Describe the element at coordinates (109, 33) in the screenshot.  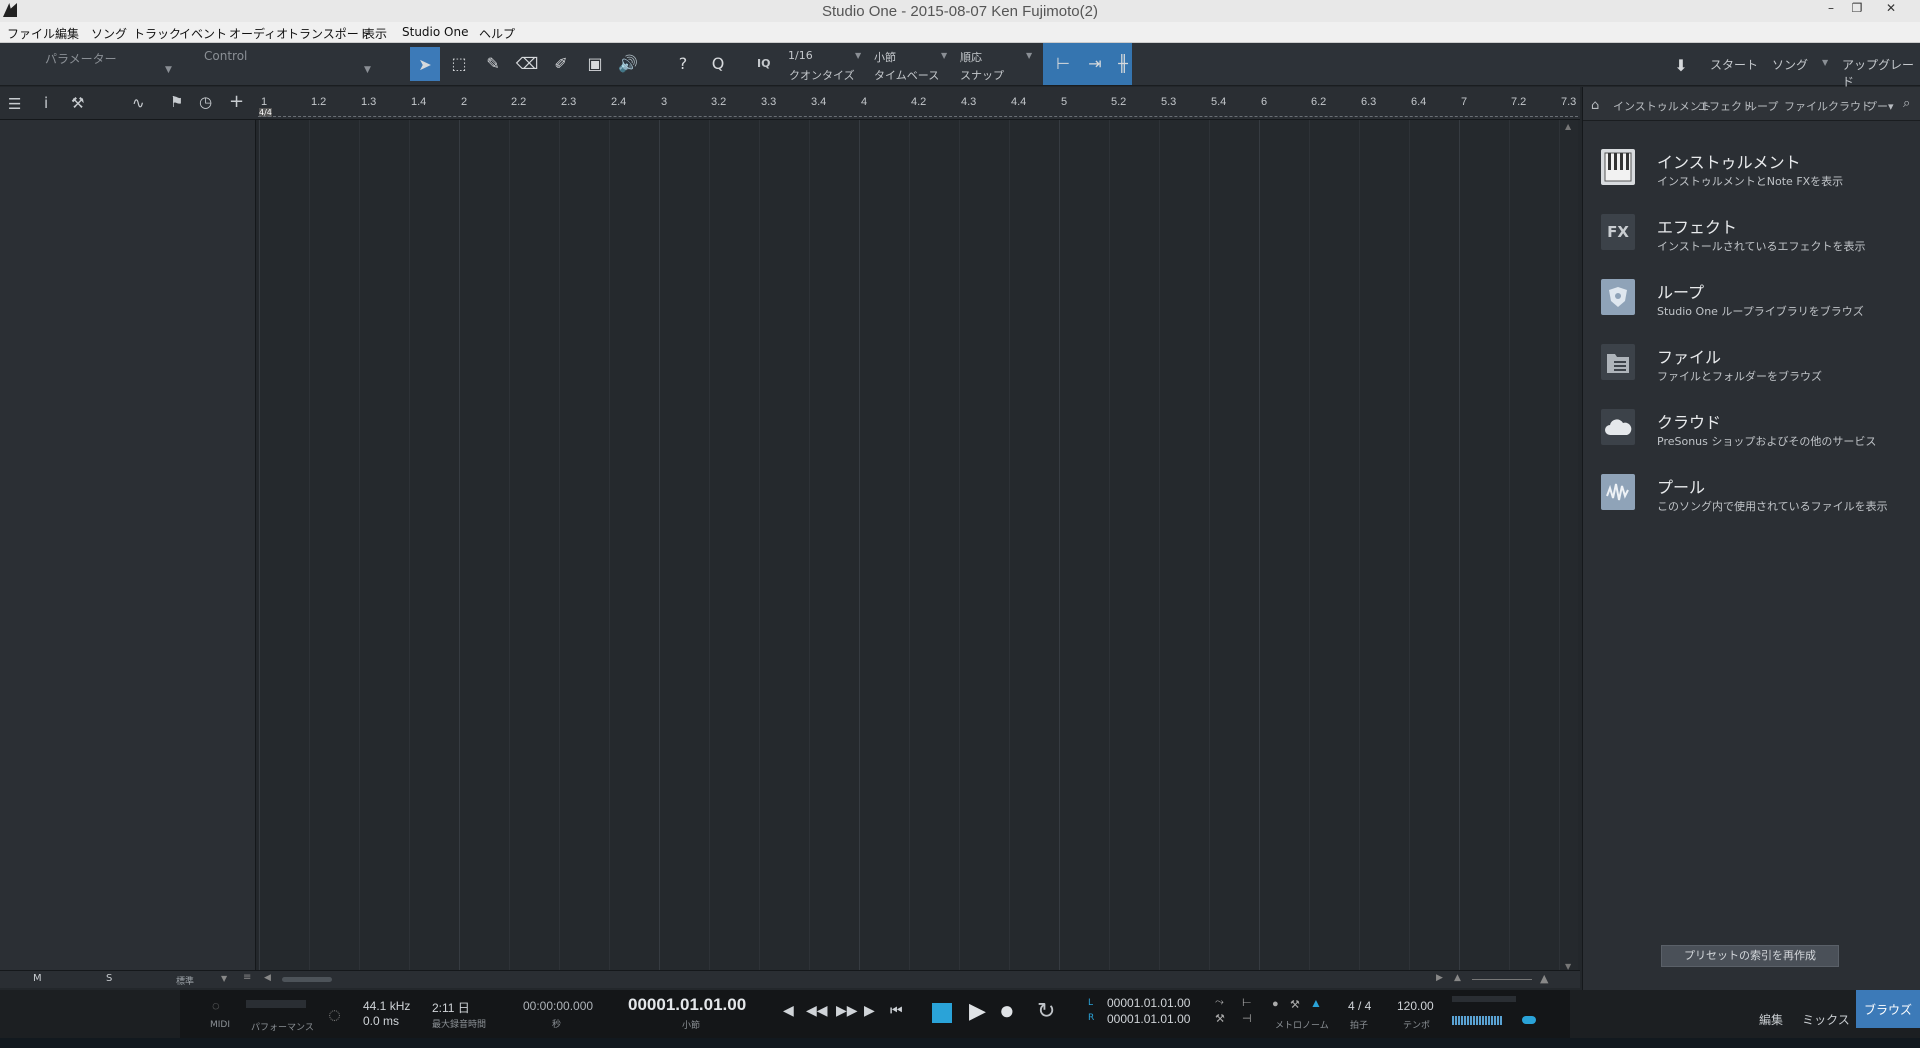
I see `menu-song: ソング` at that location.